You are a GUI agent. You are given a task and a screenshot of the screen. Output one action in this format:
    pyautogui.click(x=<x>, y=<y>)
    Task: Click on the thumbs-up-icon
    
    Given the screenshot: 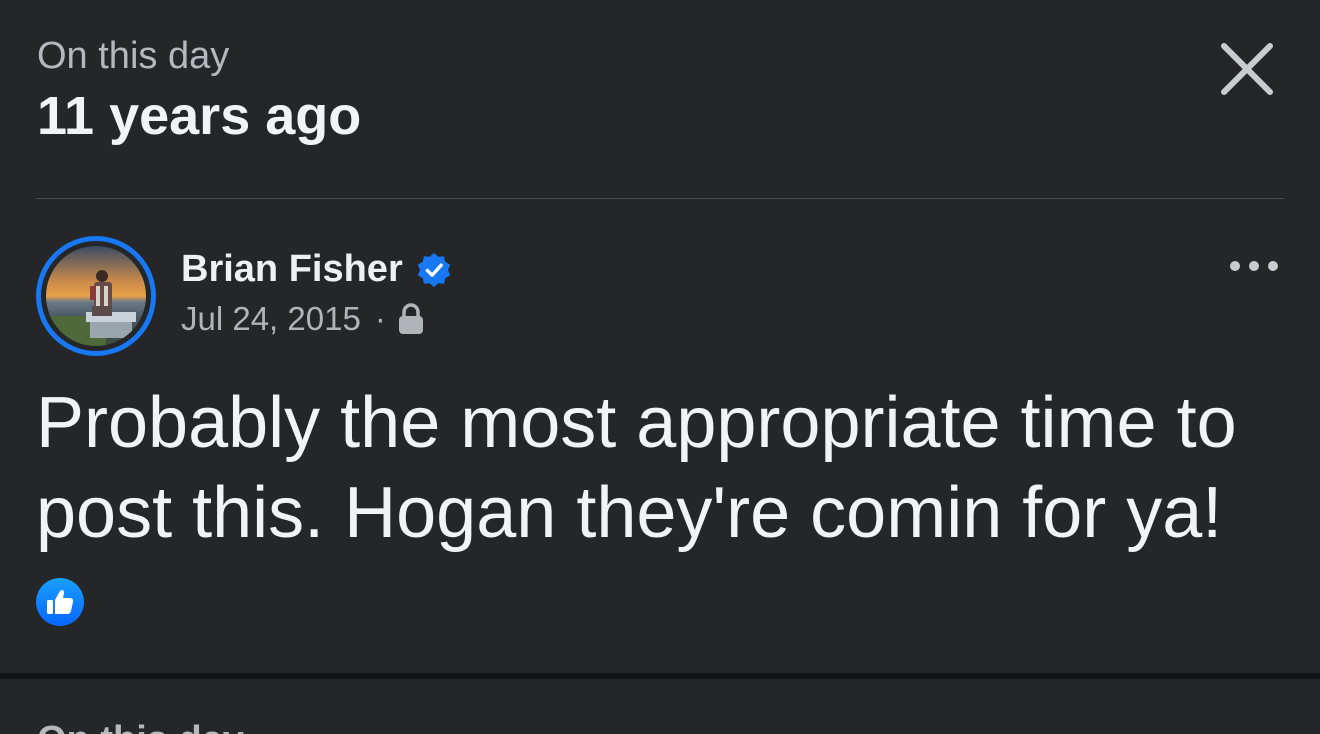 What is the action you would take?
    pyautogui.click(x=60, y=602)
    